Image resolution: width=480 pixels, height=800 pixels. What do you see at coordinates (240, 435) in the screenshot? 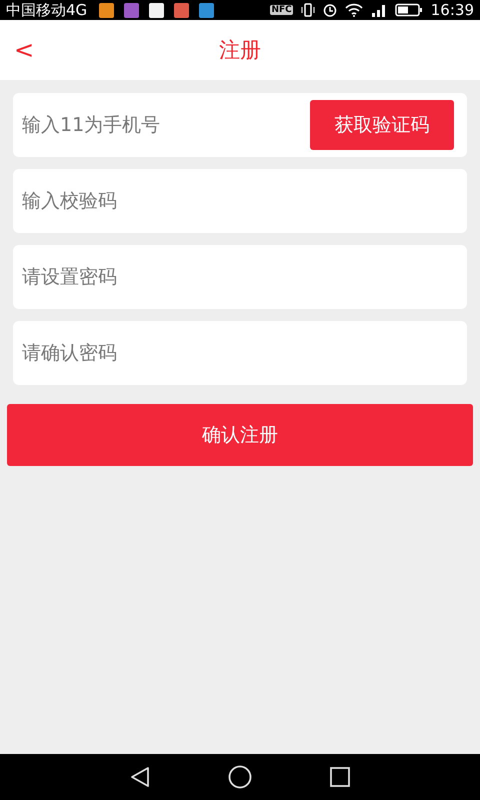
I see `register-button: 确认注册` at bounding box center [240, 435].